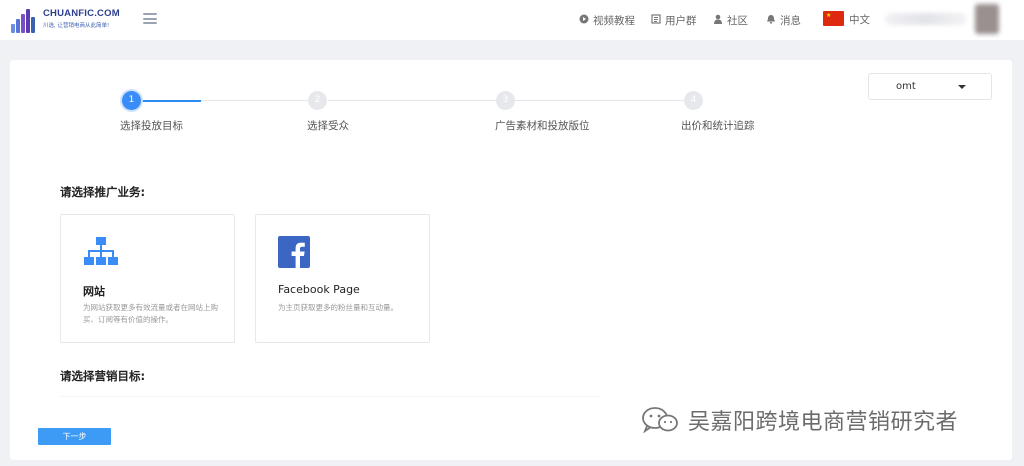 The width and height of the screenshot is (1024, 466). Describe the element at coordinates (74, 436) in the screenshot. I see `next-step-button: 下一步` at that location.